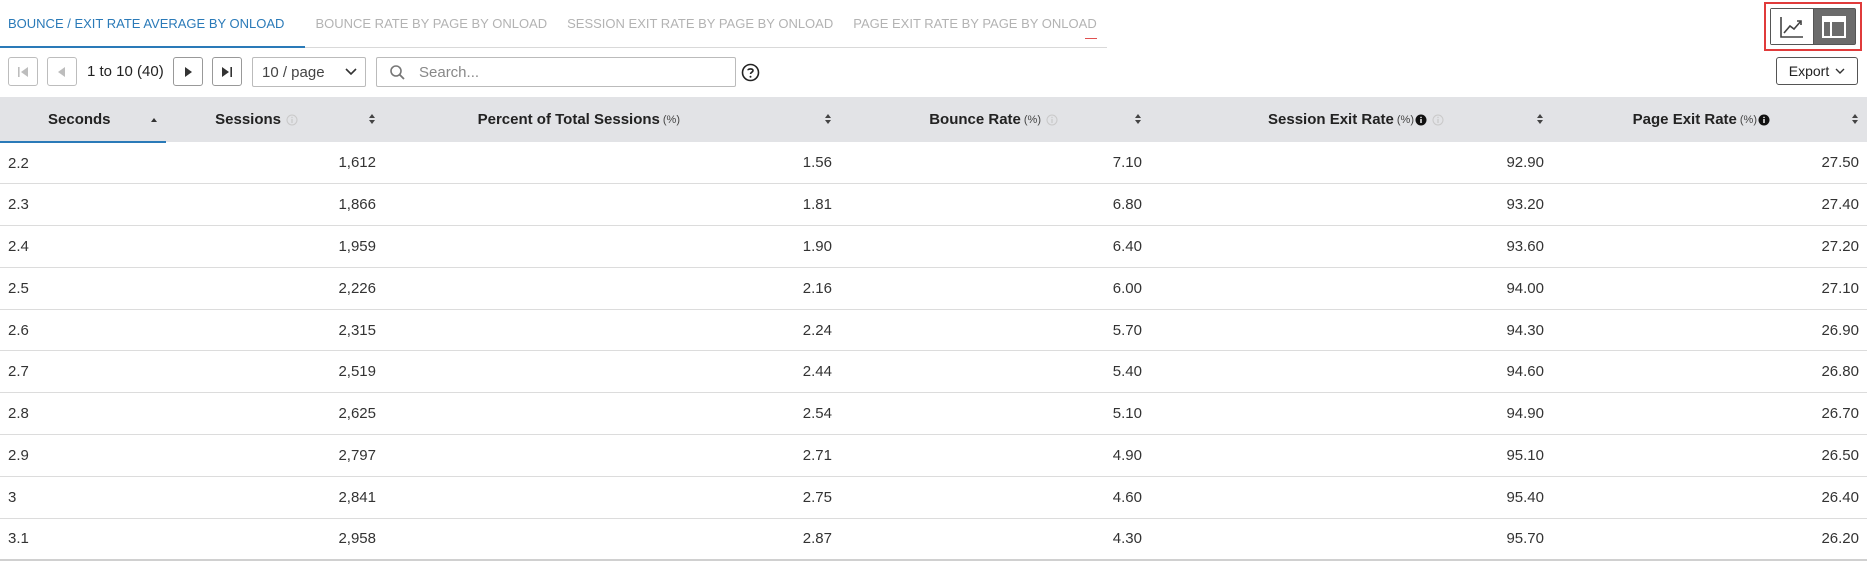 This screenshot has width=1867, height=581. I want to click on search-box, so click(556, 72).